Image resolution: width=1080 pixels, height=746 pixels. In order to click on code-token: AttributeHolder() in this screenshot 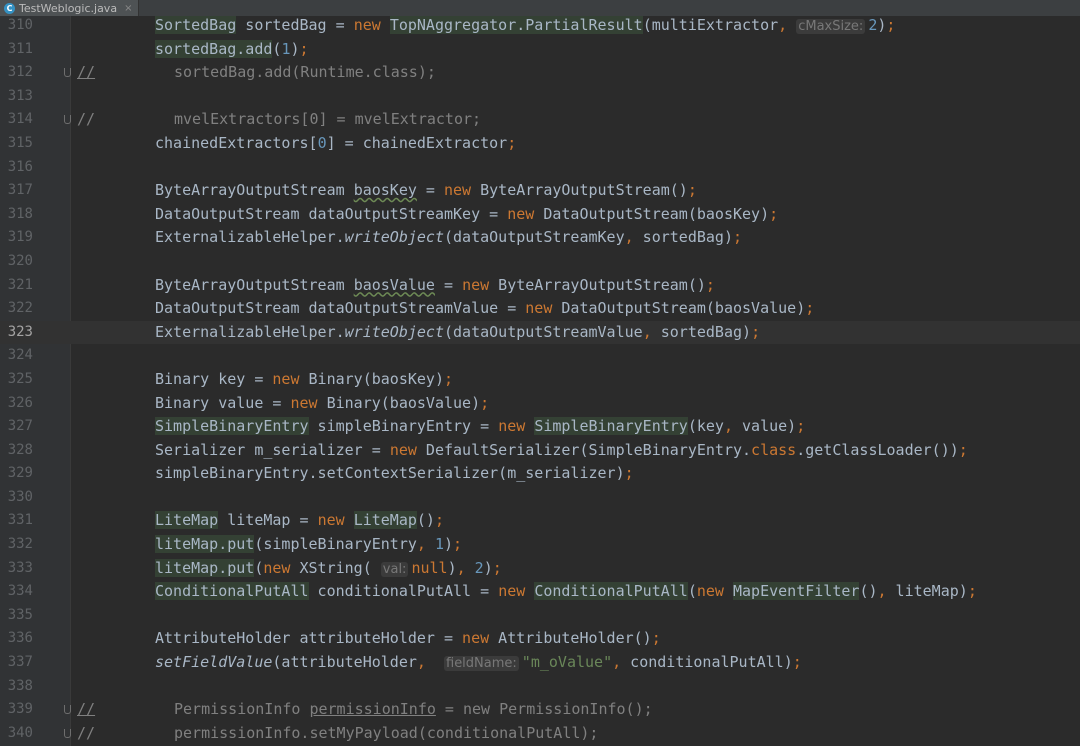, I will do `click(570, 638)`.